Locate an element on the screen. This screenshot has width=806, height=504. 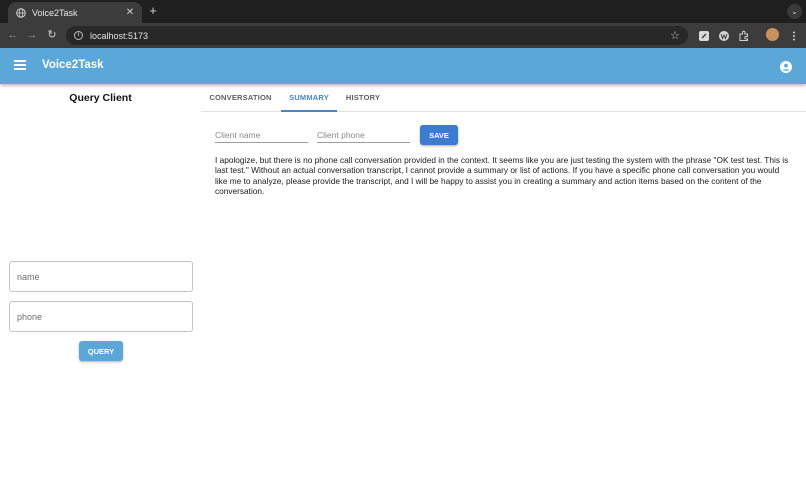
query-client-title: Query Client is located at coordinates (100, 98).